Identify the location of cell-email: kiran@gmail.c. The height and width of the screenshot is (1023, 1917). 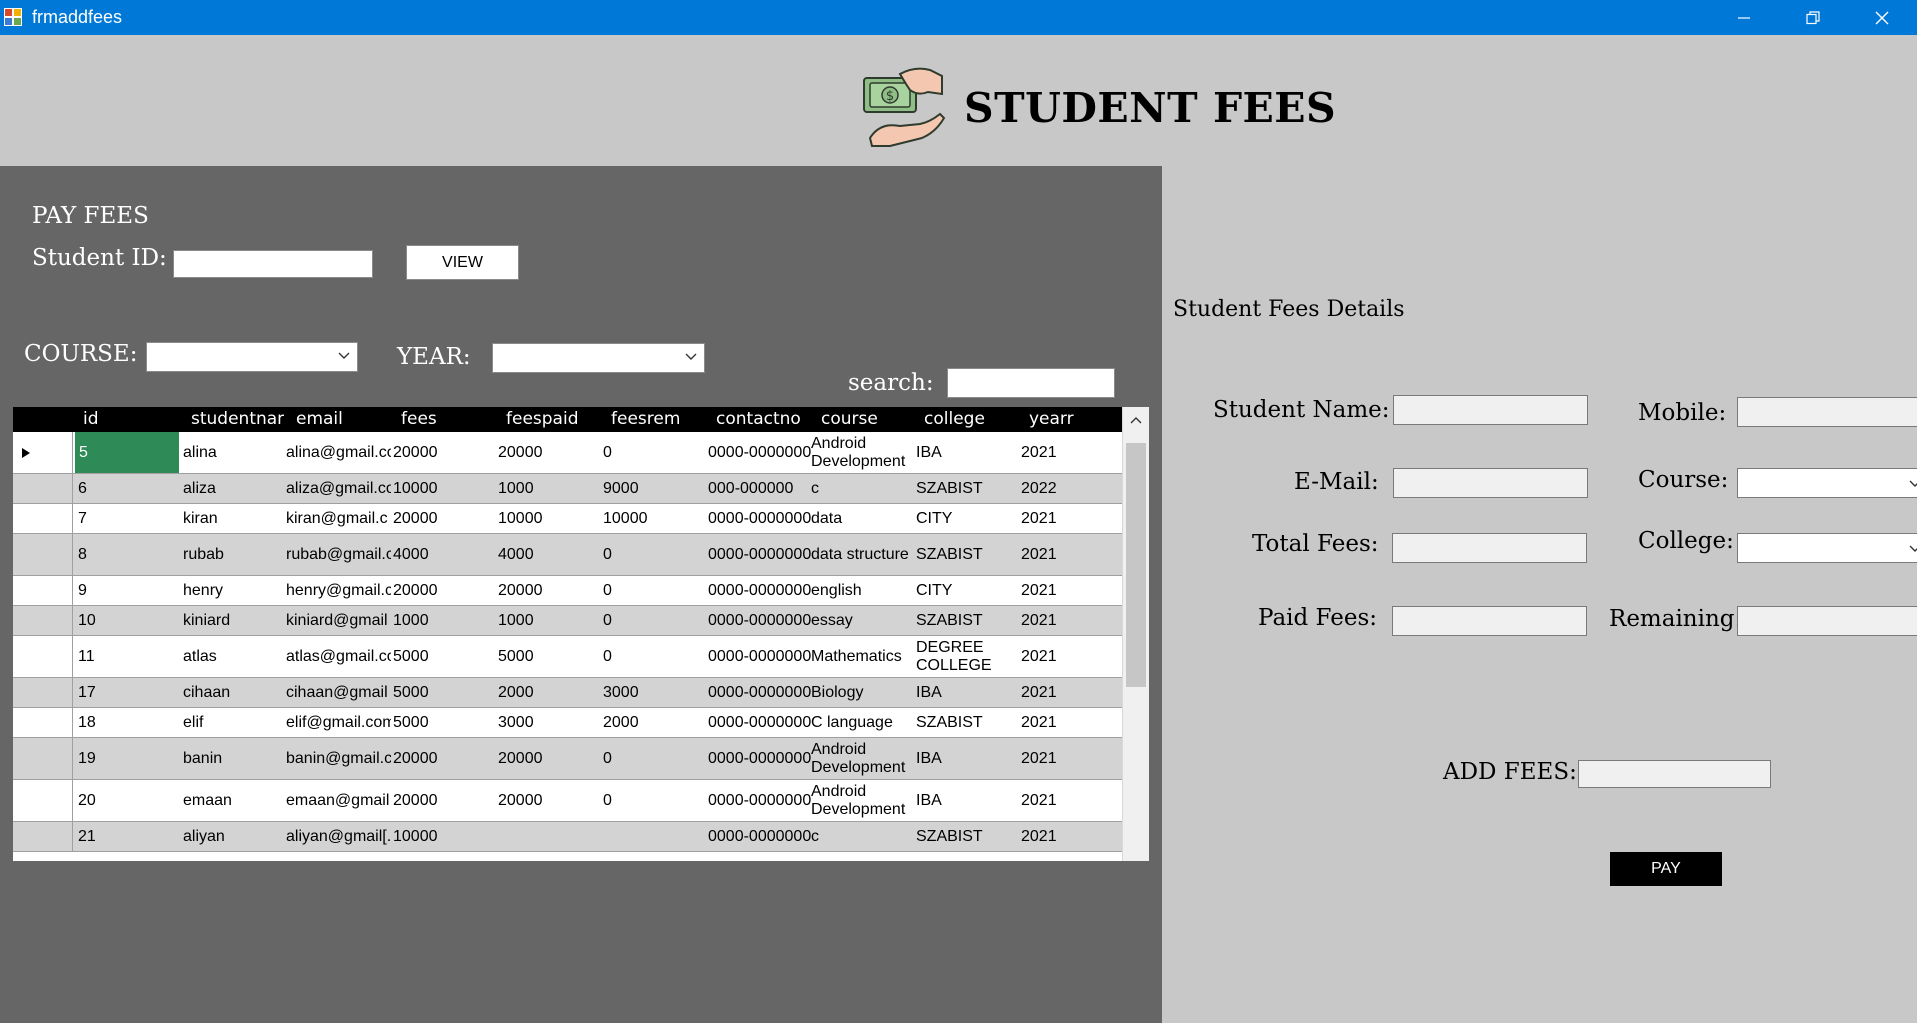
(338, 518).